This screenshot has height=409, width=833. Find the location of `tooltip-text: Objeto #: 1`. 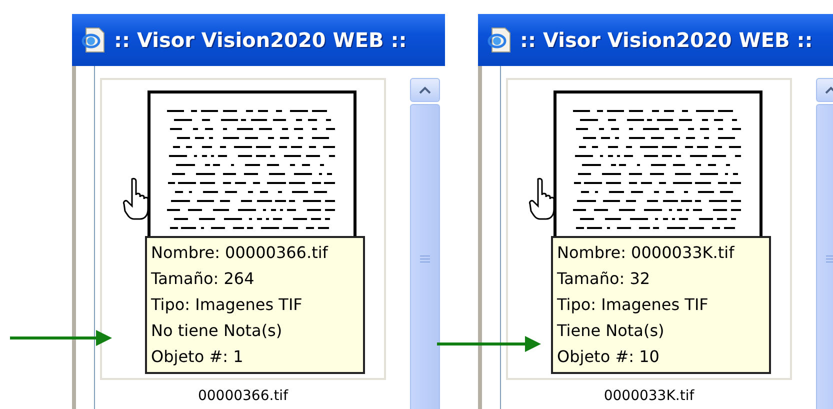

tooltip-text: Objeto #: 1 is located at coordinates (197, 357).